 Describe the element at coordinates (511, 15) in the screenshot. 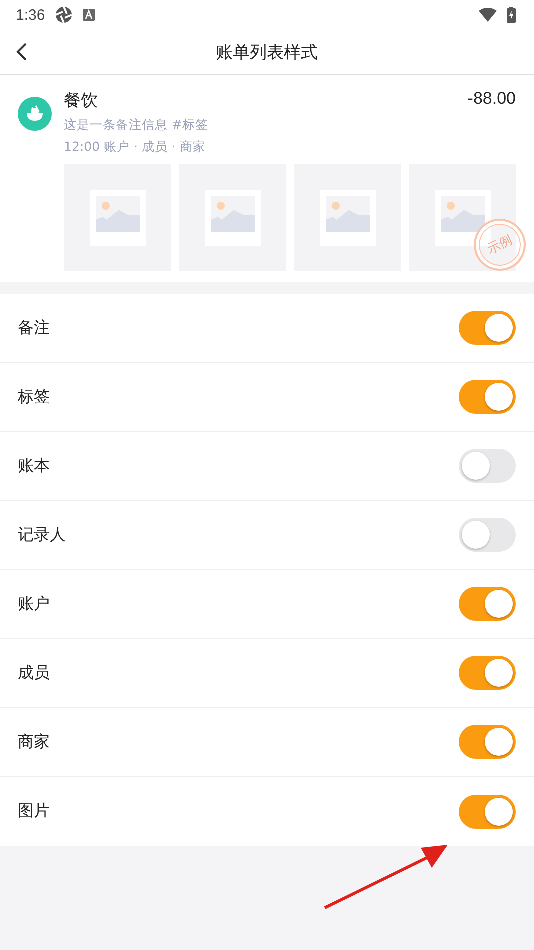

I see `battery-icon` at that location.